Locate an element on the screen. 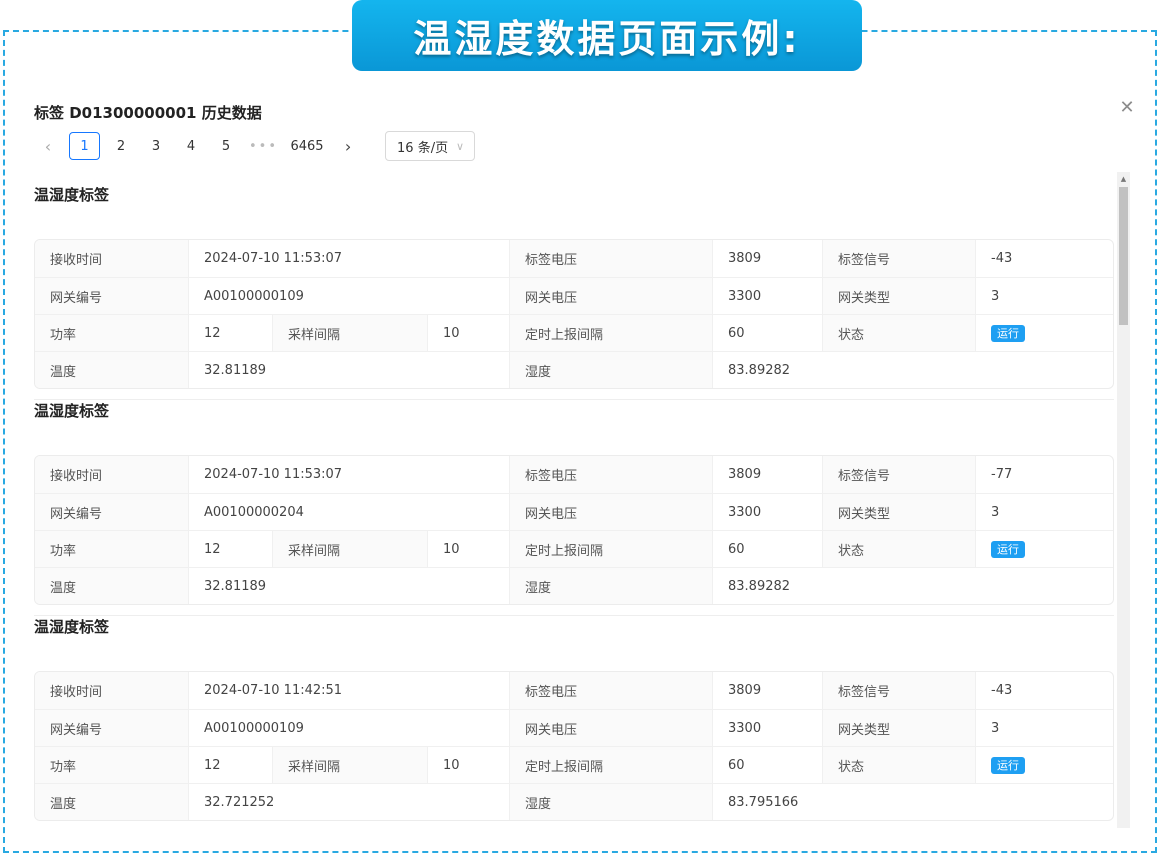  record-row: 网关编号 A00100000109 网关电压 3300 网关类型 3 is located at coordinates (574, 727).